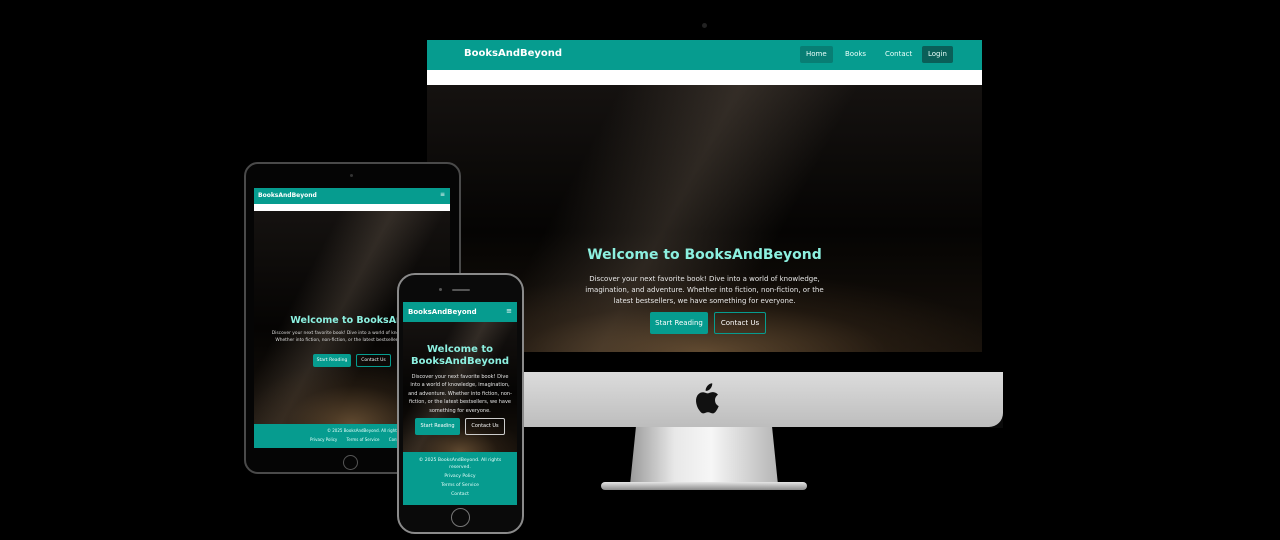  I want to click on tablet-footer-terms-link: Terms of Service, so click(363, 439).